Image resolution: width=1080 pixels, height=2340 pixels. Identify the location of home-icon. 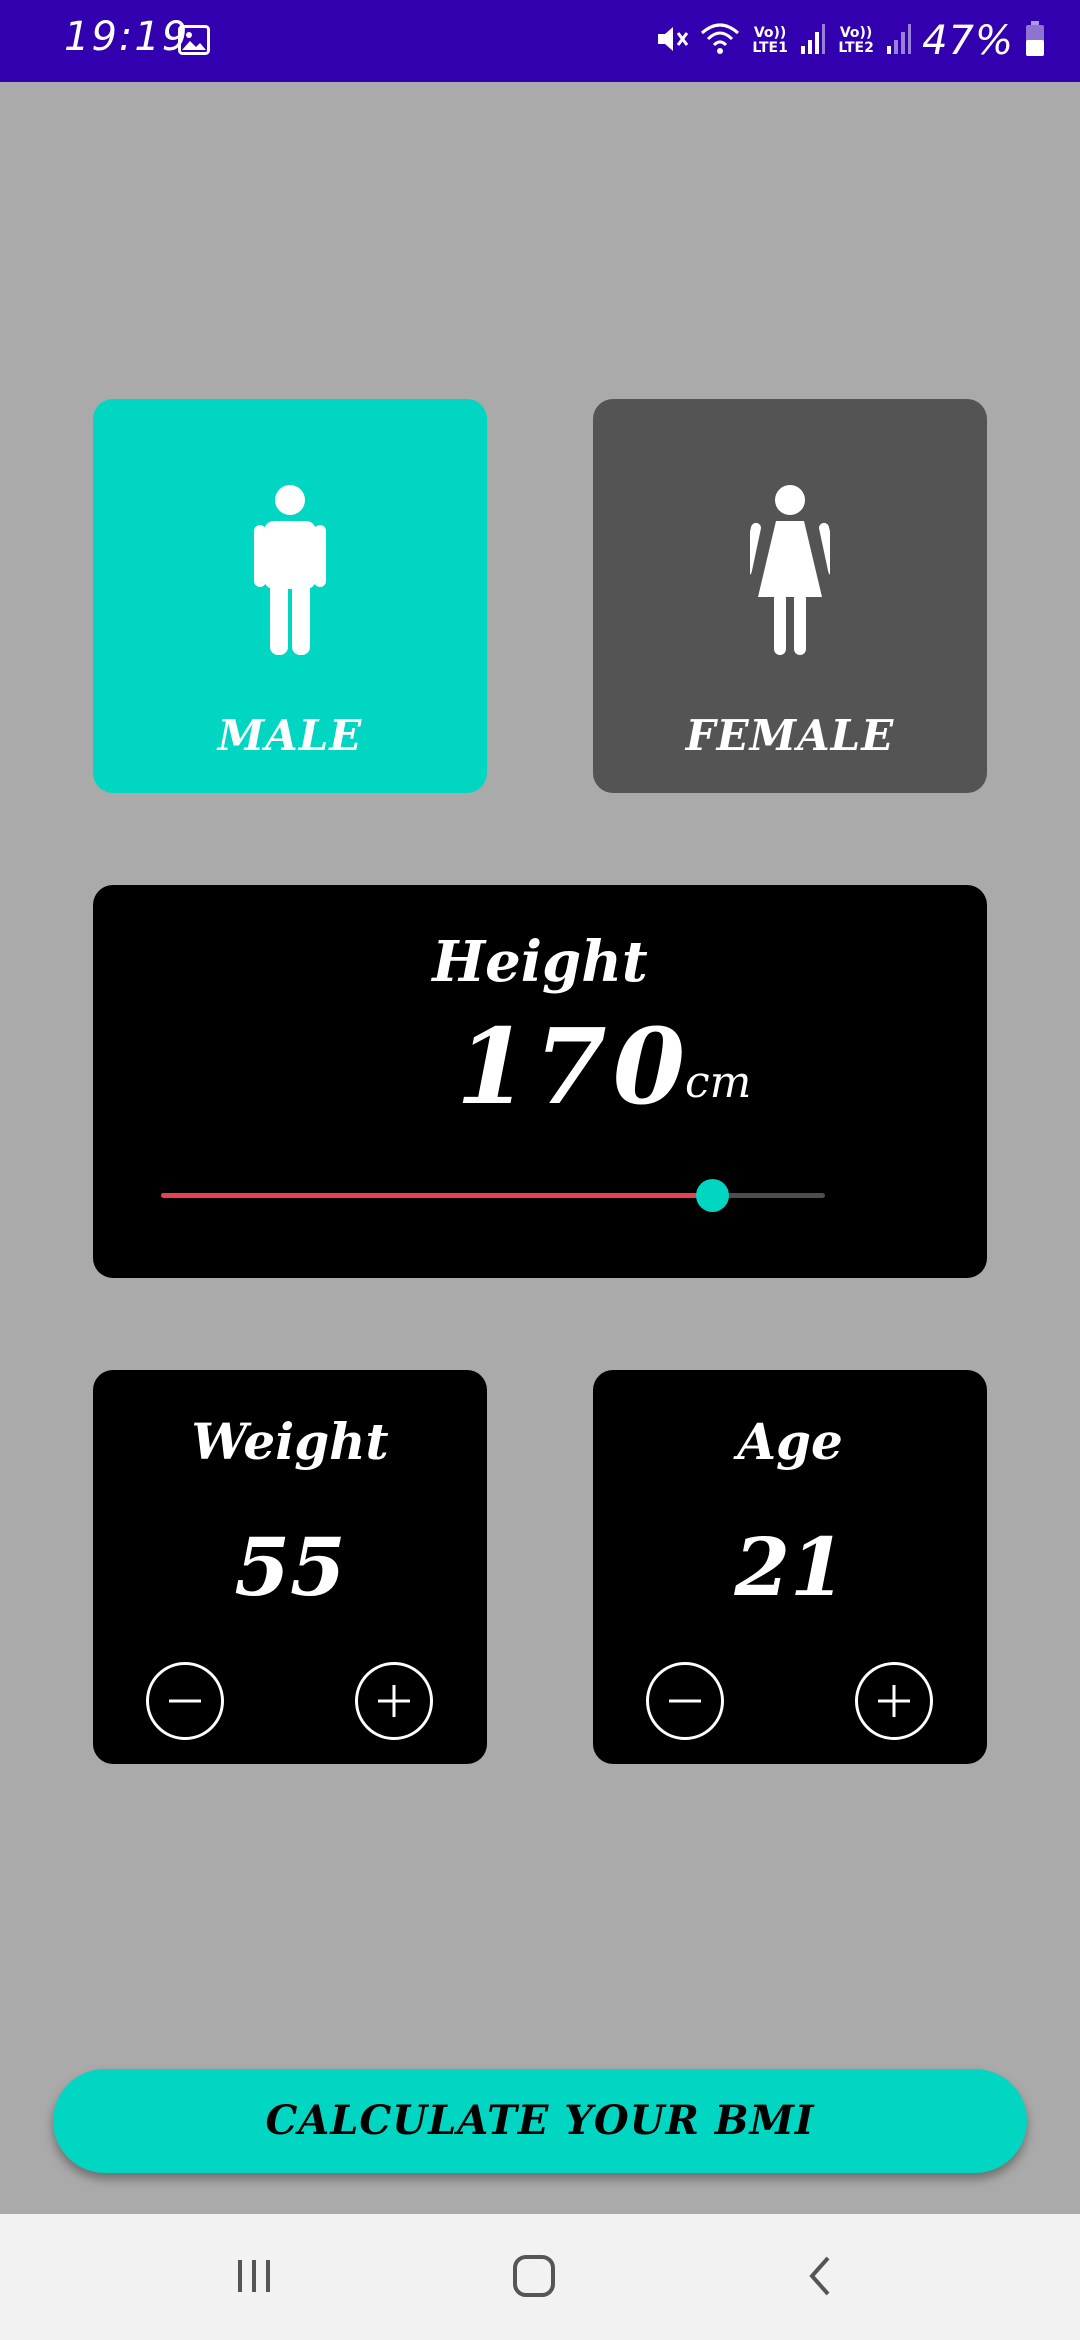
(534, 2278).